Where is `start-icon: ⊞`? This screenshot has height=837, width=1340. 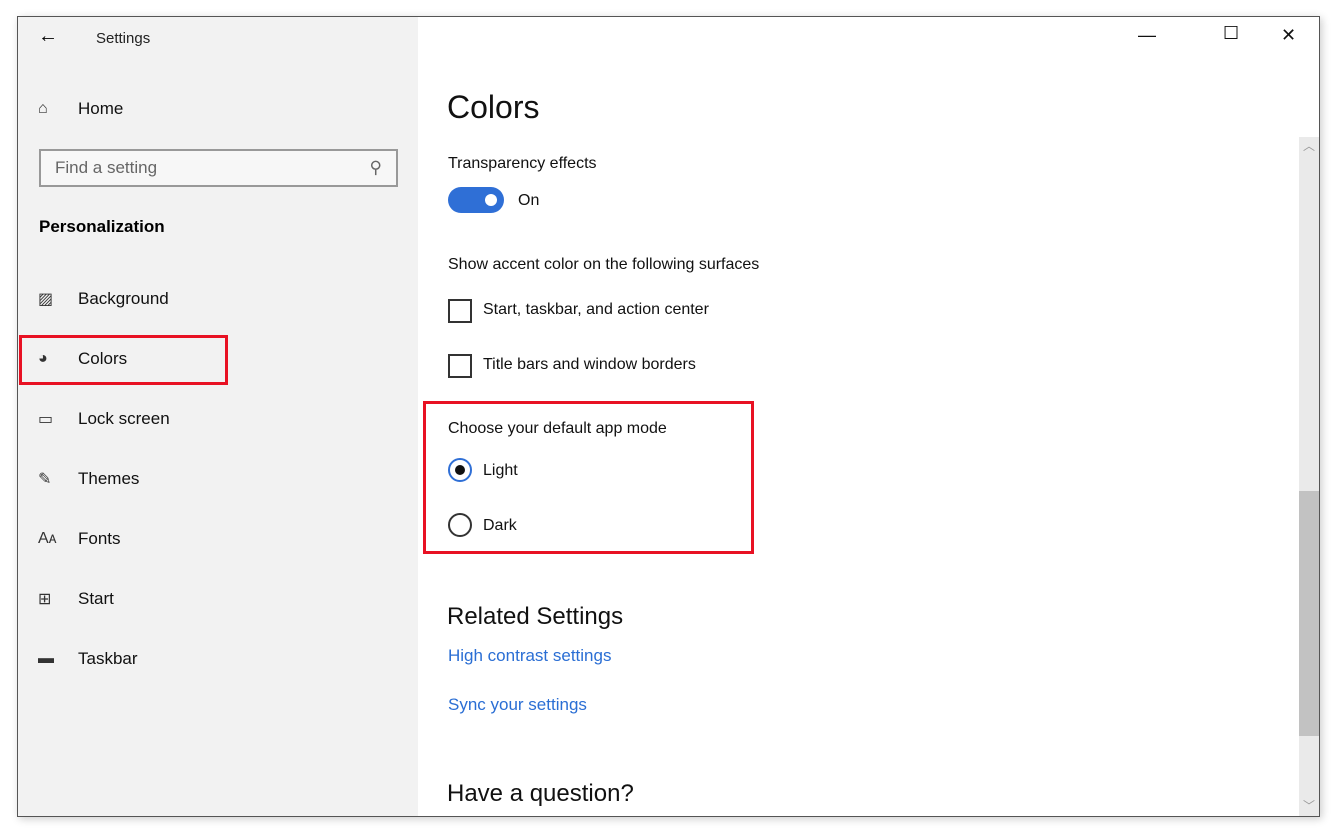
start-icon: ⊞ is located at coordinates (45, 599).